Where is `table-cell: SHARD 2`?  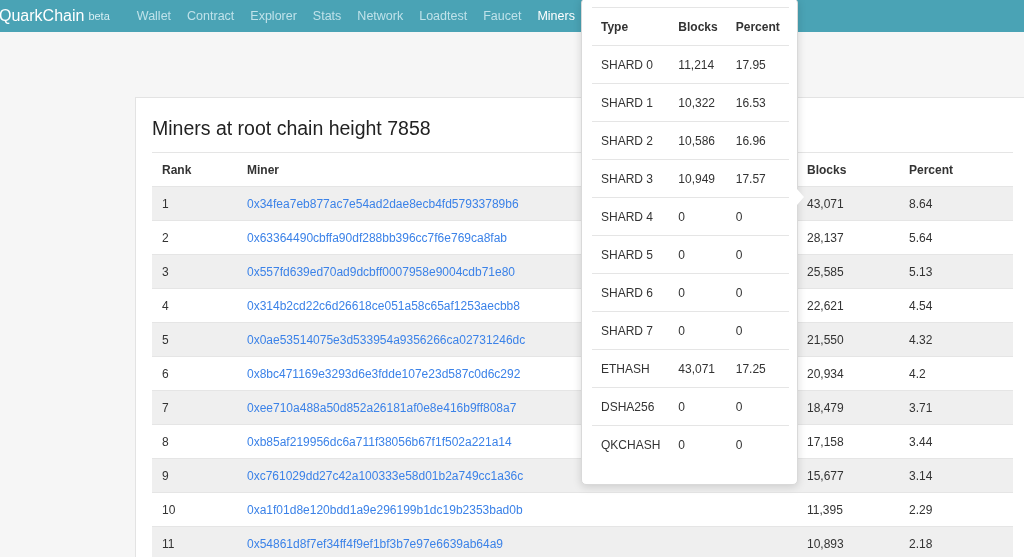 table-cell: SHARD 2 is located at coordinates (631, 140).